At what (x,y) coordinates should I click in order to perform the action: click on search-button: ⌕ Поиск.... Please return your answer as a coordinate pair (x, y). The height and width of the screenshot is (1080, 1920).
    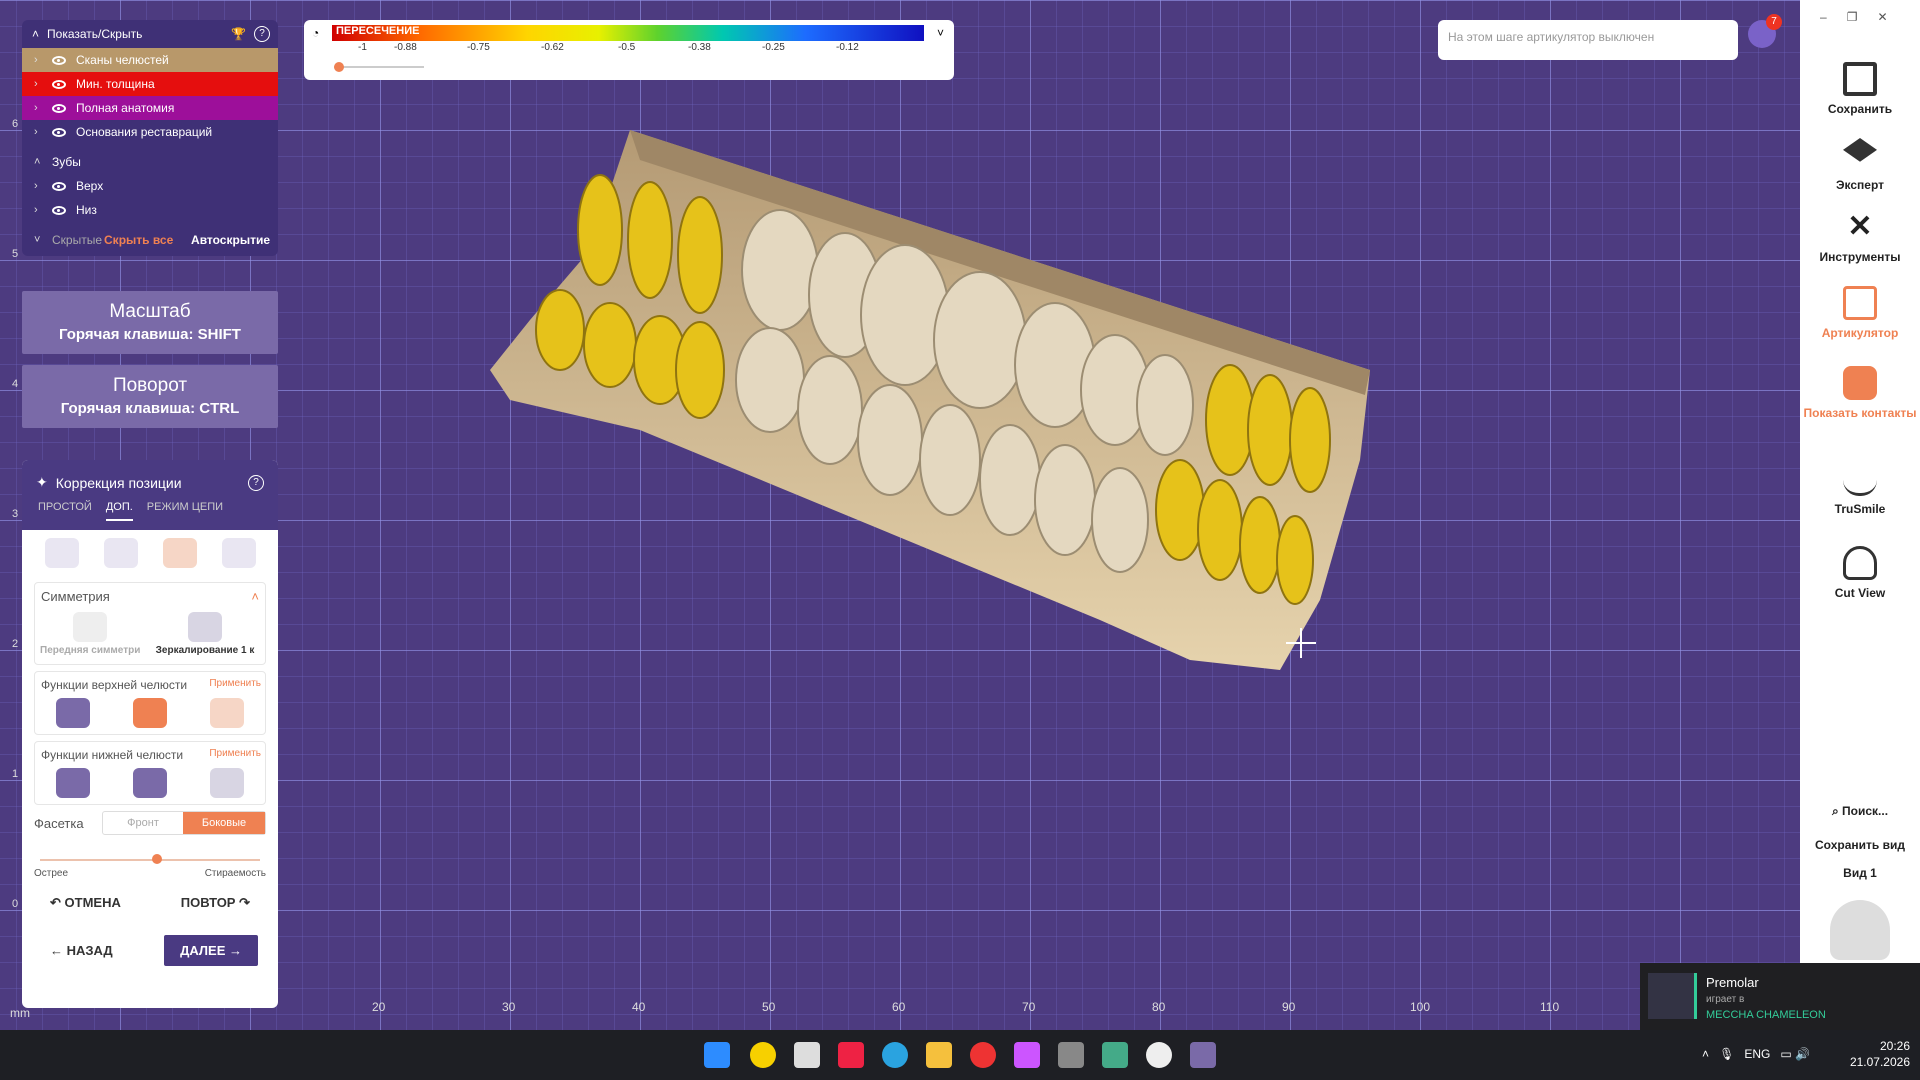
    Looking at the image, I should click on (1860, 811).